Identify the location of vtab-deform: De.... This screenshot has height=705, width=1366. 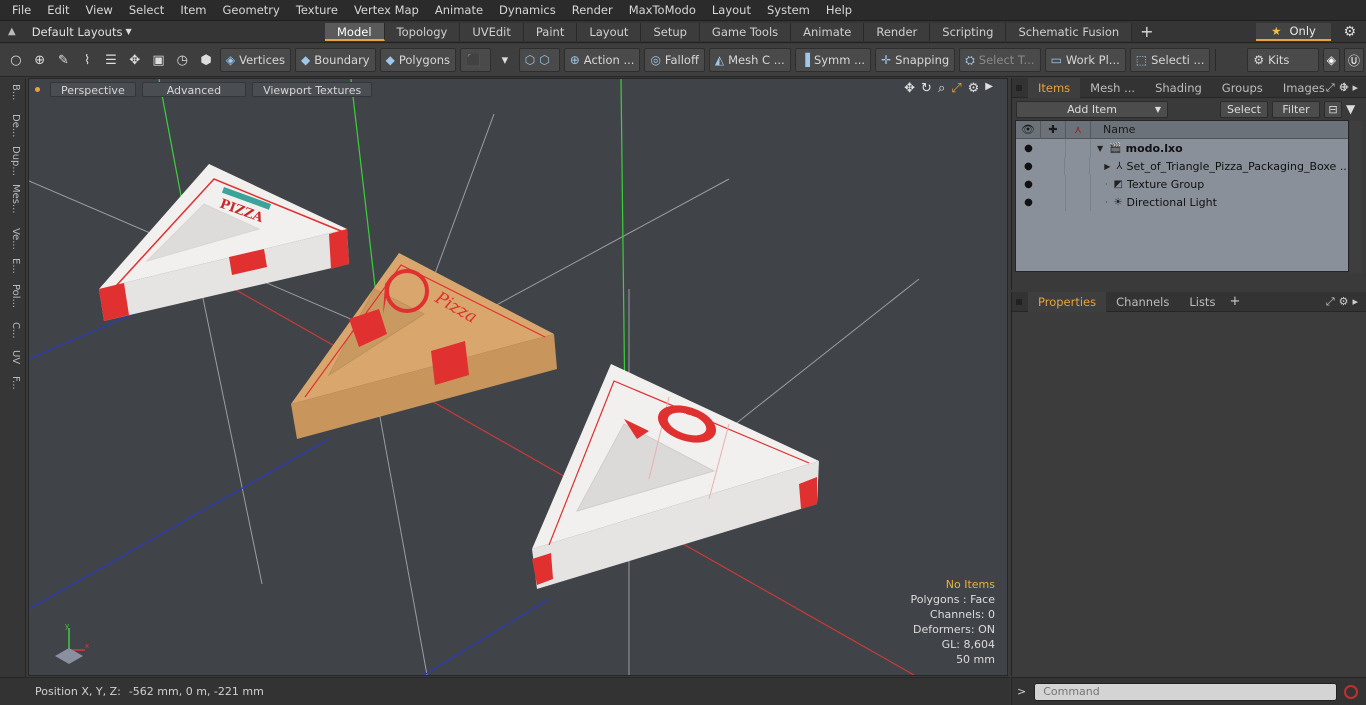
(12, 125).